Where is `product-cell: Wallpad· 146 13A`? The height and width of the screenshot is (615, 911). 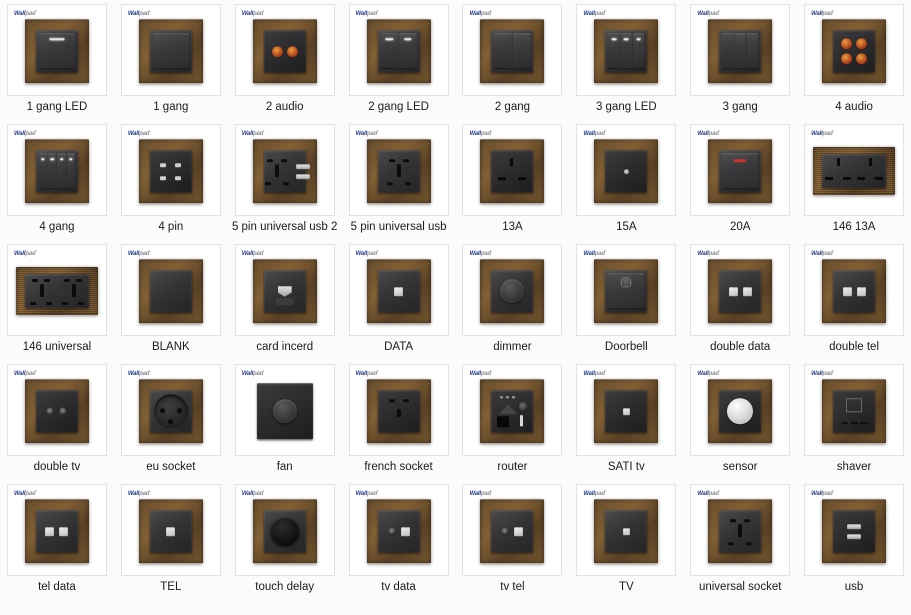
product-cell: Wallpad· 146 13A is located at coordinates (854, 180).